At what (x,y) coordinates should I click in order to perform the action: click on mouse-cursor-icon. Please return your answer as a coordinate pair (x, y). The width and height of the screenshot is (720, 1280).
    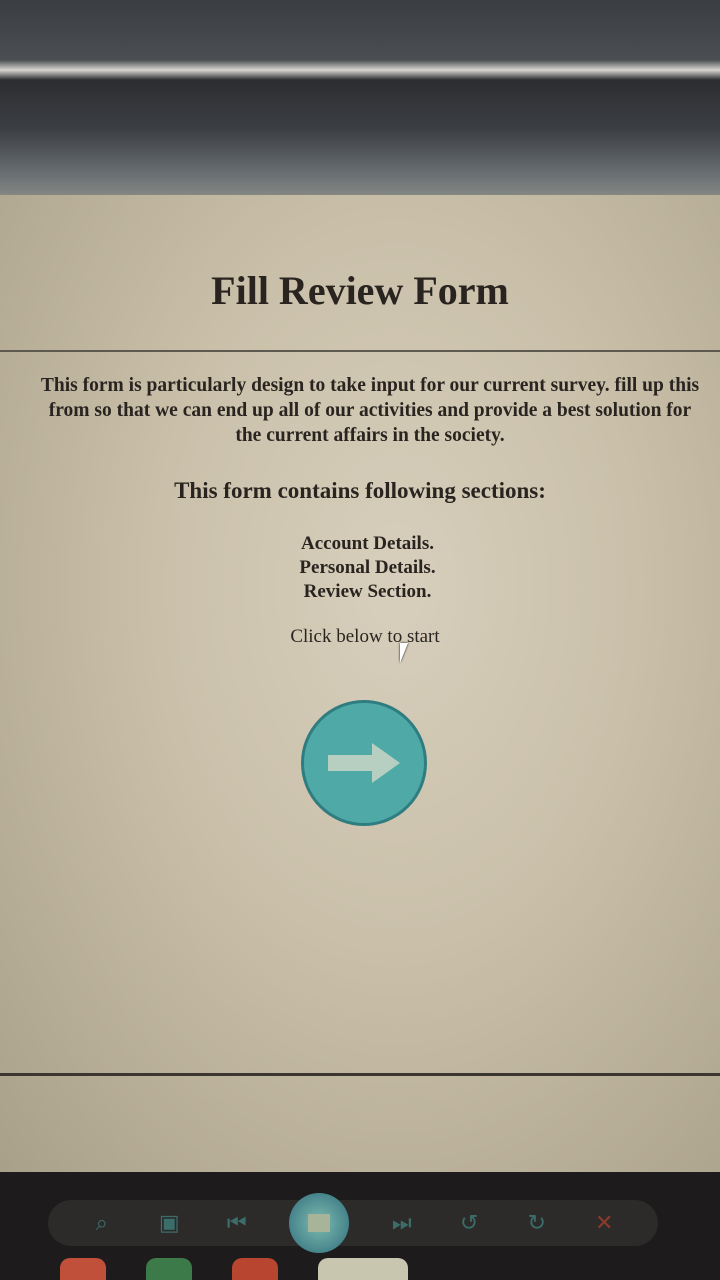
    Looking at the image, I should click on (404, 653).